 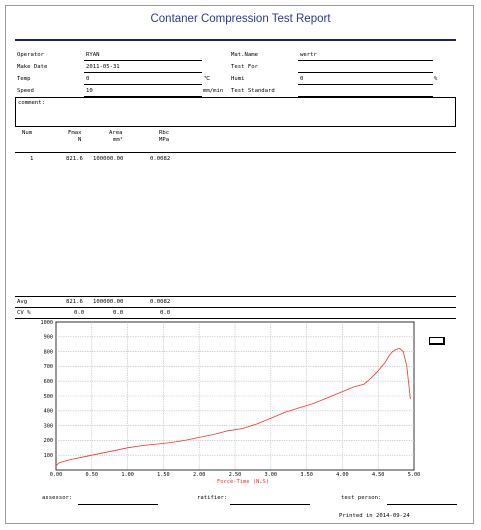 I want to click on x-tick-label: 2.50, so click(x=235, y=475).